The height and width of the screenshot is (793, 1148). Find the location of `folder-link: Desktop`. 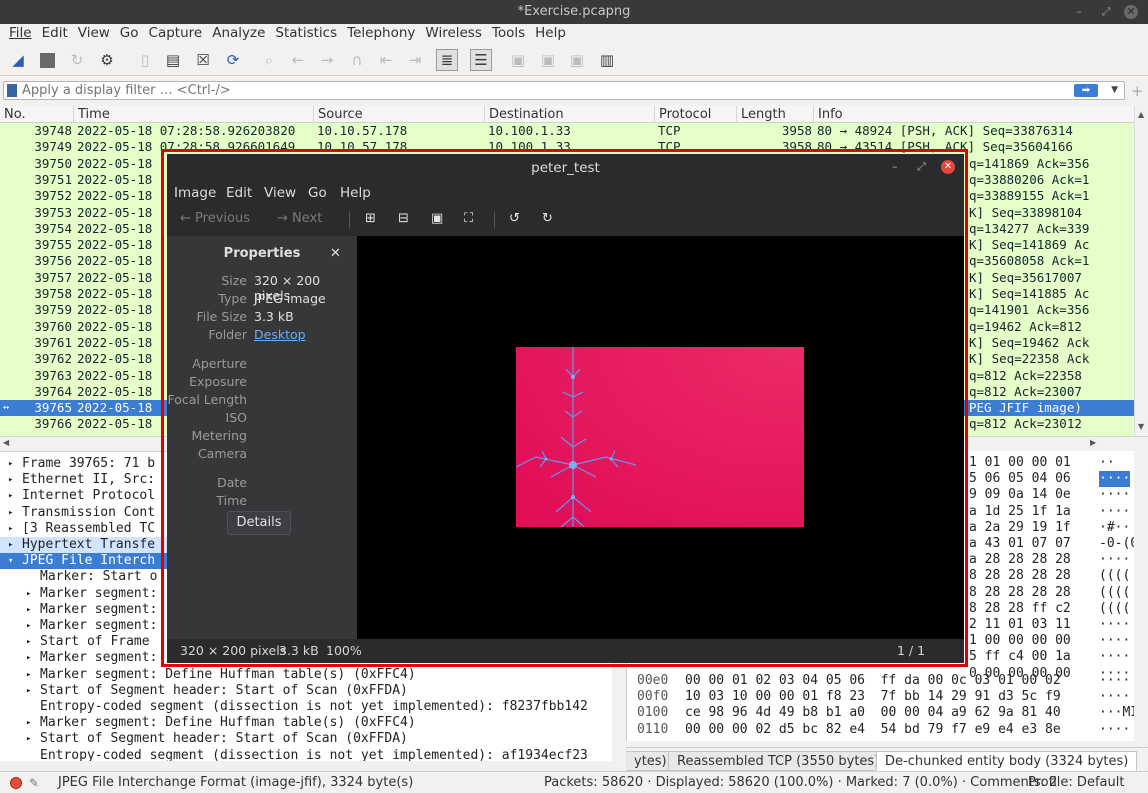

folder-link: Desktop is located at coordinates (280, 334).